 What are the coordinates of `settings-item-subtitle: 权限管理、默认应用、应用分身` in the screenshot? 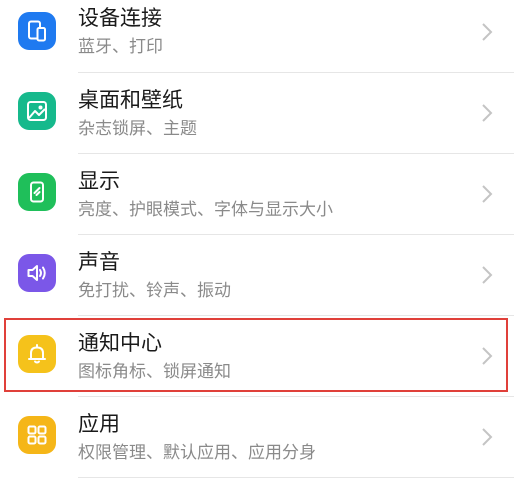 It's located at (197, 453).